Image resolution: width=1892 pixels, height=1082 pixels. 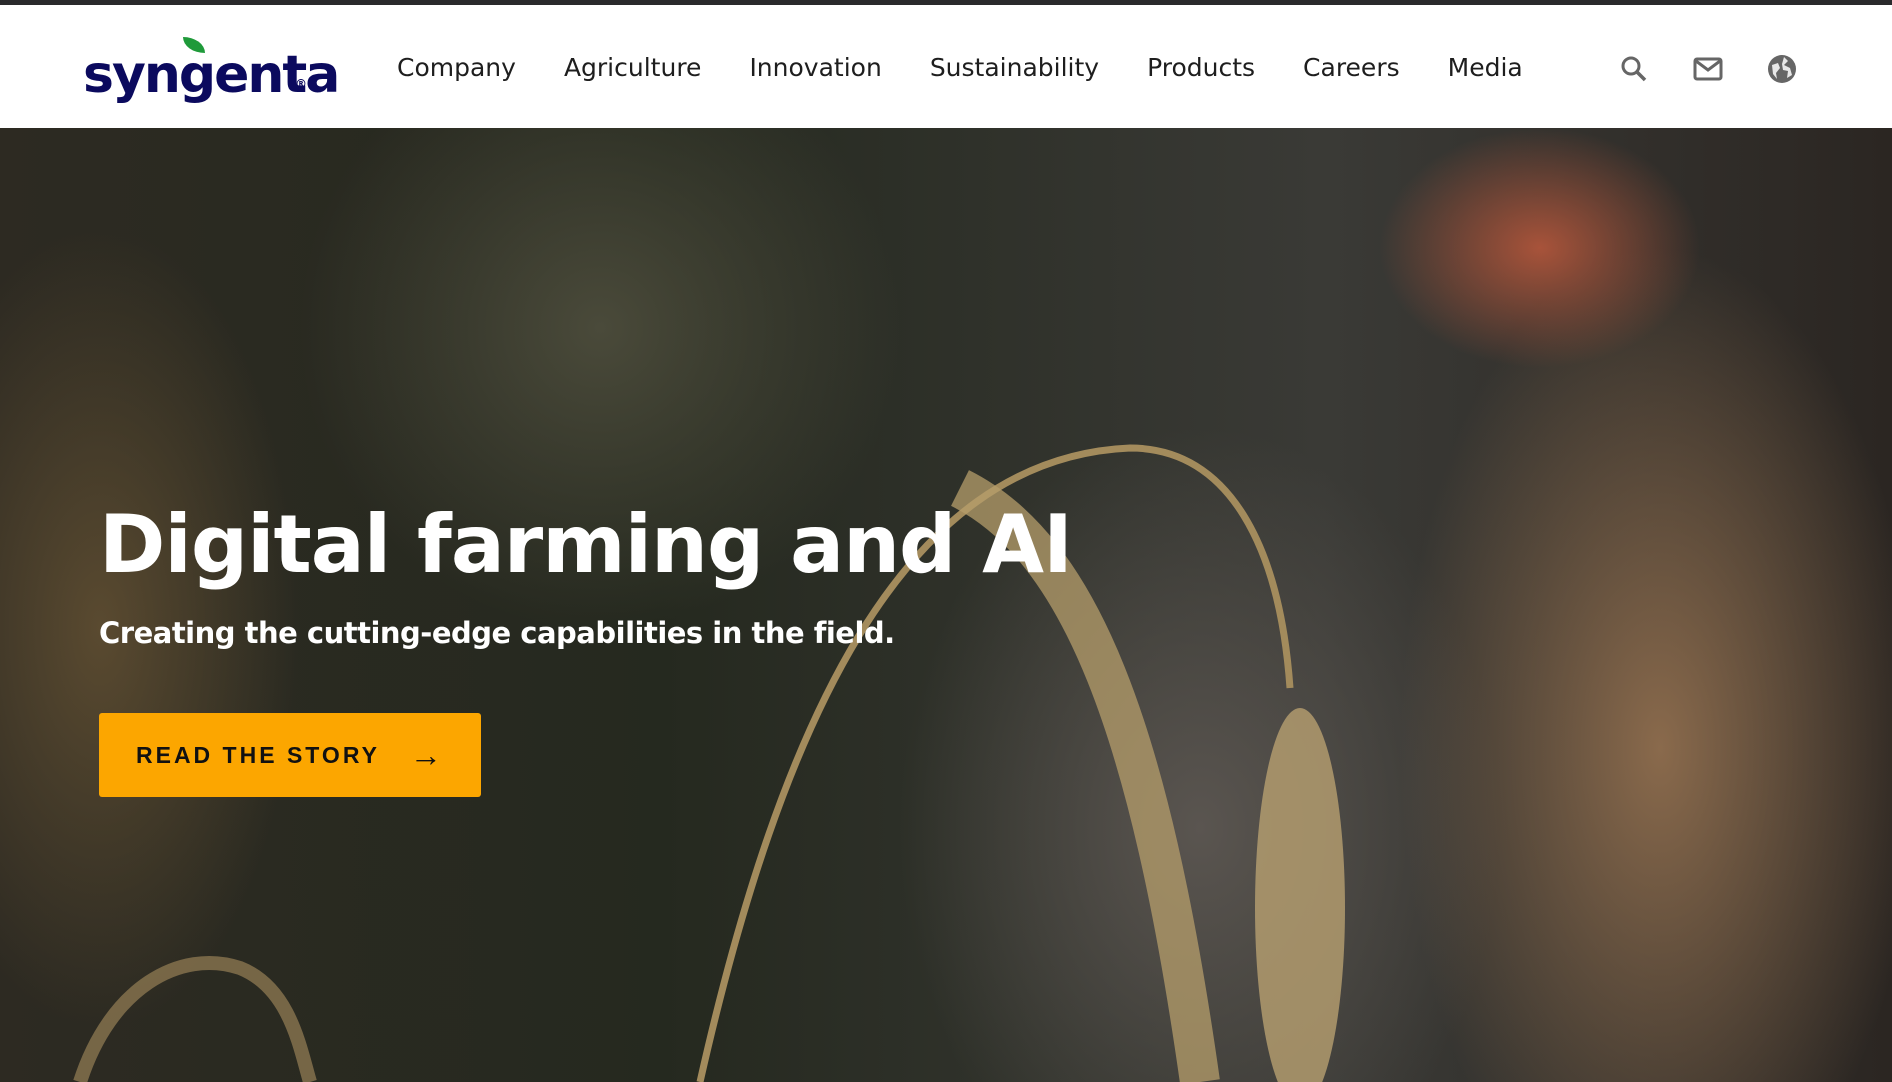 I want to click on search-icon, so click(x=1634, y=69).